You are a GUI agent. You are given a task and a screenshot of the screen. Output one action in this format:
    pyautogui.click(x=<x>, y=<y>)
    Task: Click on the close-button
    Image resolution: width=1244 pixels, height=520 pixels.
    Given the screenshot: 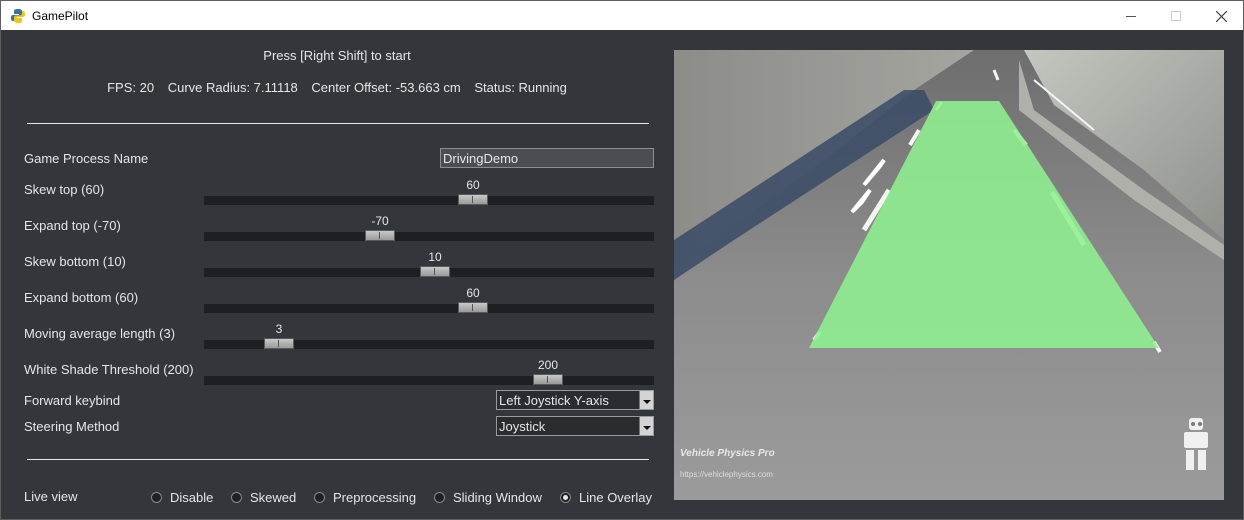 What is the action you would take?
    pyautogui.click(x=1221, y=16)
    